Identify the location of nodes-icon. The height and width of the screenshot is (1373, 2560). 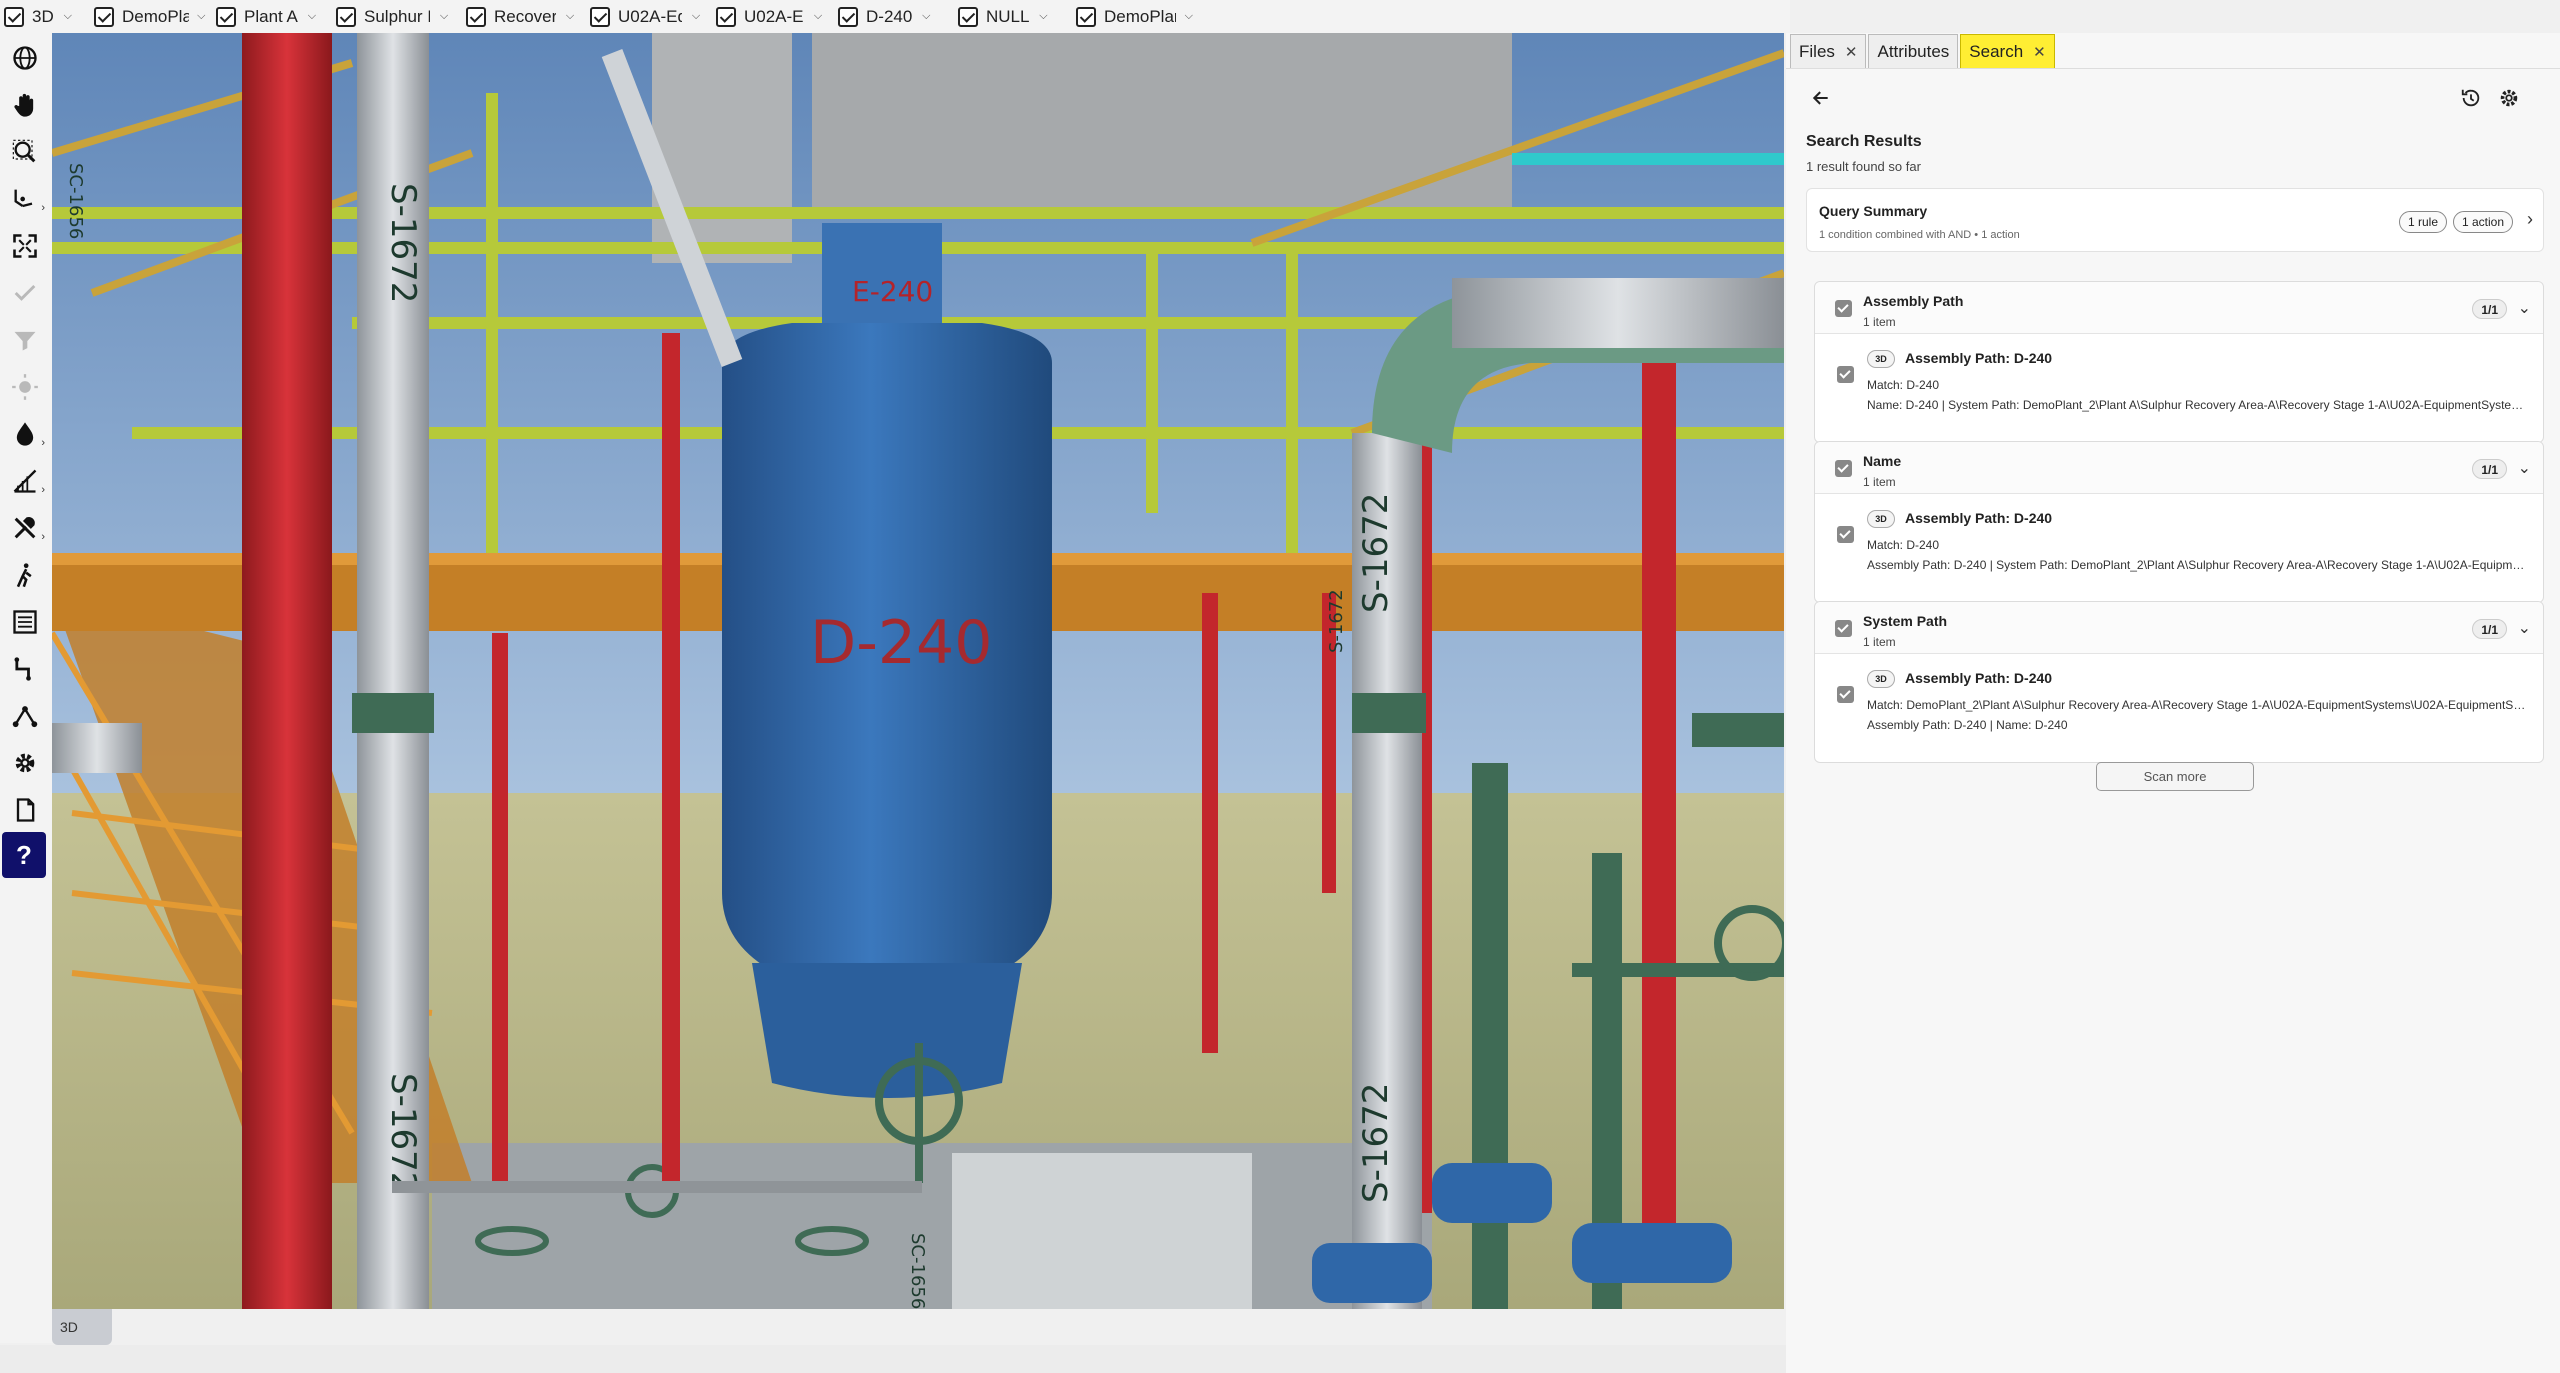
(25, 716).